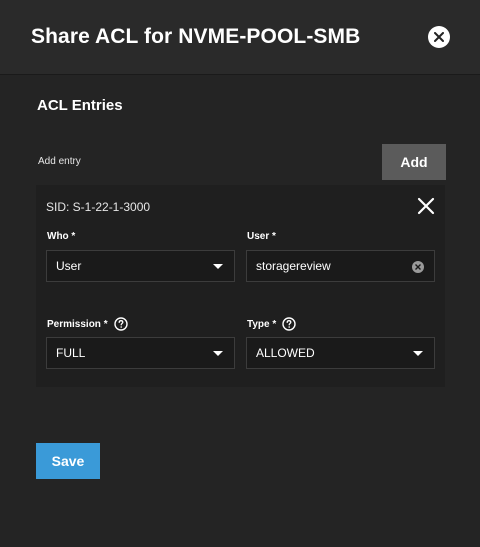 This screenshot has height=547, width=480. I want to click on permission-select: FULL, so click(140, 353).